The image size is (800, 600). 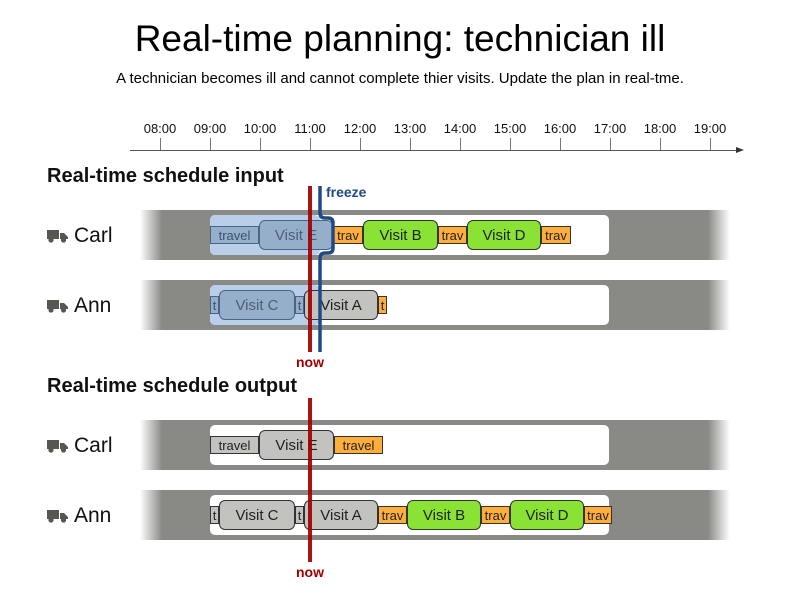 What do you see at coordinates (310, 269) in the screenshot?
I see `now-line-input` at bounding box center [310, 269].